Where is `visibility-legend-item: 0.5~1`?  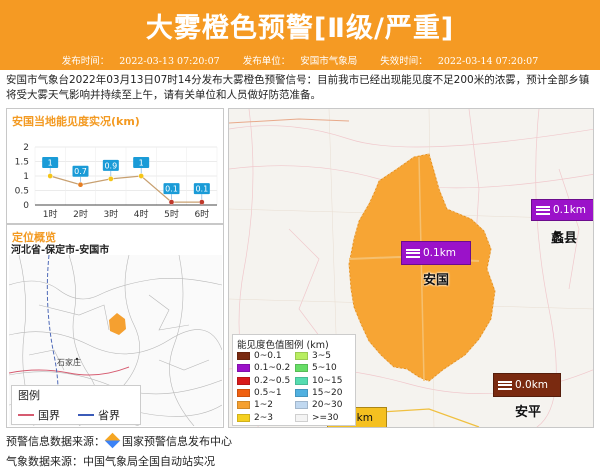
visibility-legend-item: 0.5~1 is located at coordinates (259, 393).